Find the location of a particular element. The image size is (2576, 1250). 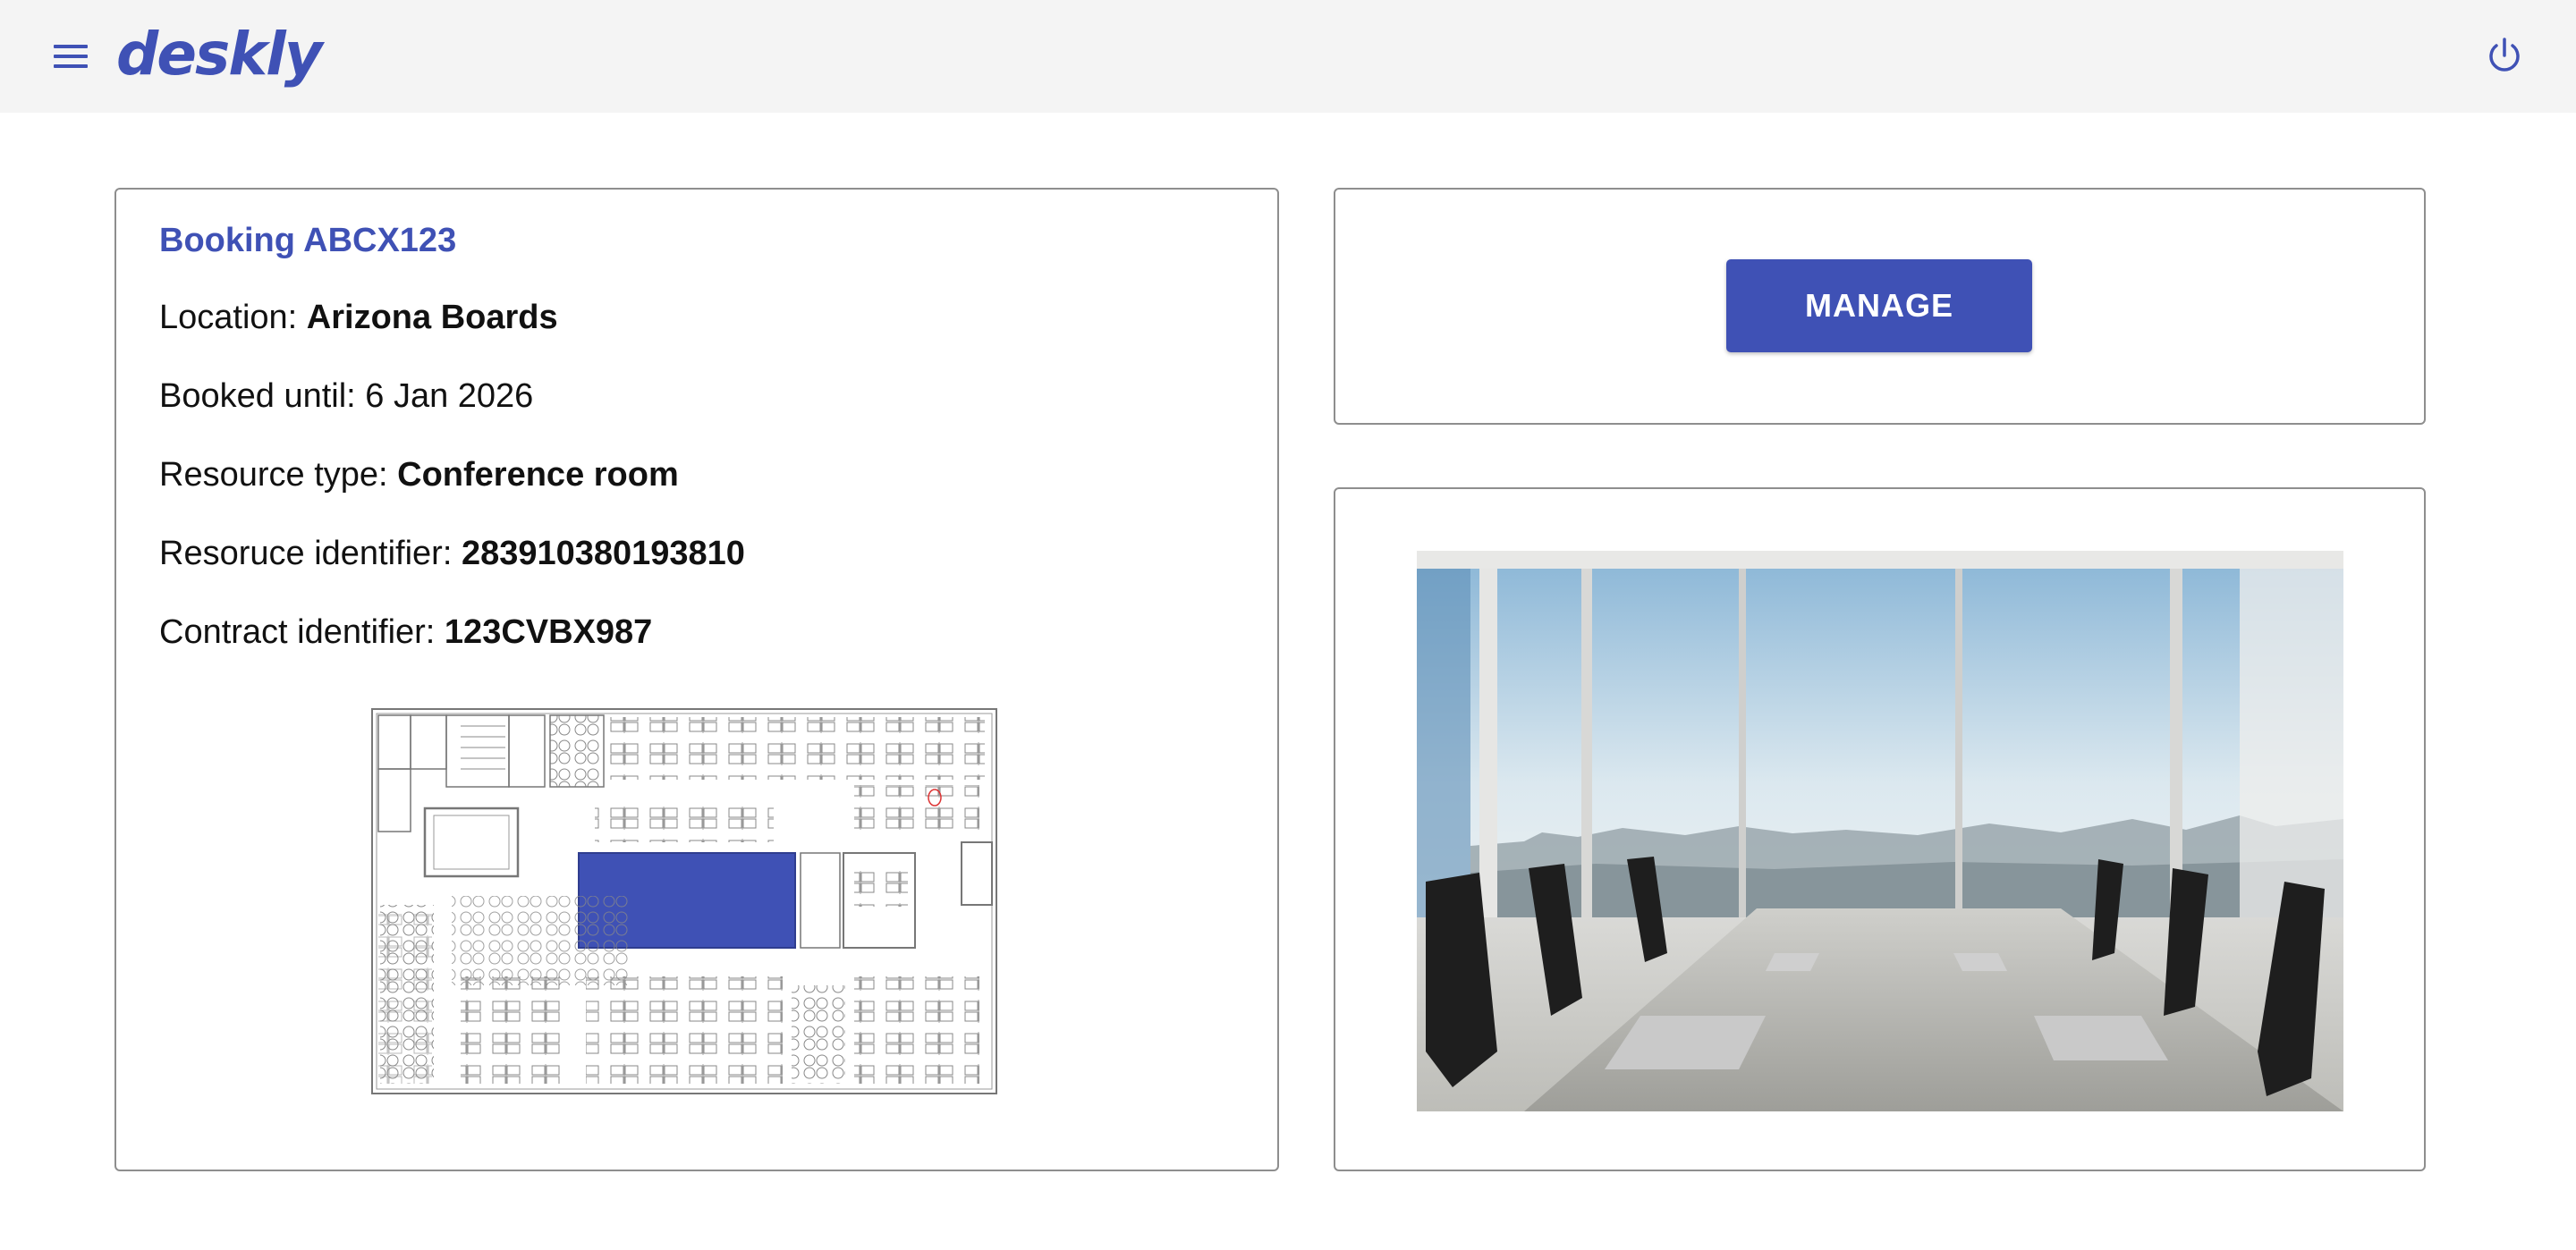

resource-type-row: Resource type: Conference room is located at coordinates (419, 475).